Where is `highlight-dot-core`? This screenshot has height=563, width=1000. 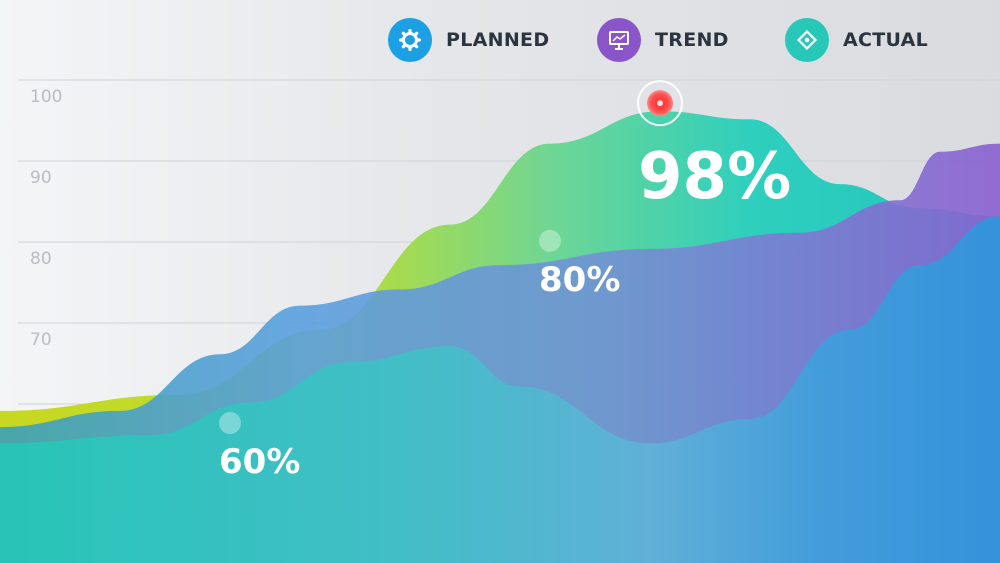 highlight-dot-core is located at coordinates (660, 103).